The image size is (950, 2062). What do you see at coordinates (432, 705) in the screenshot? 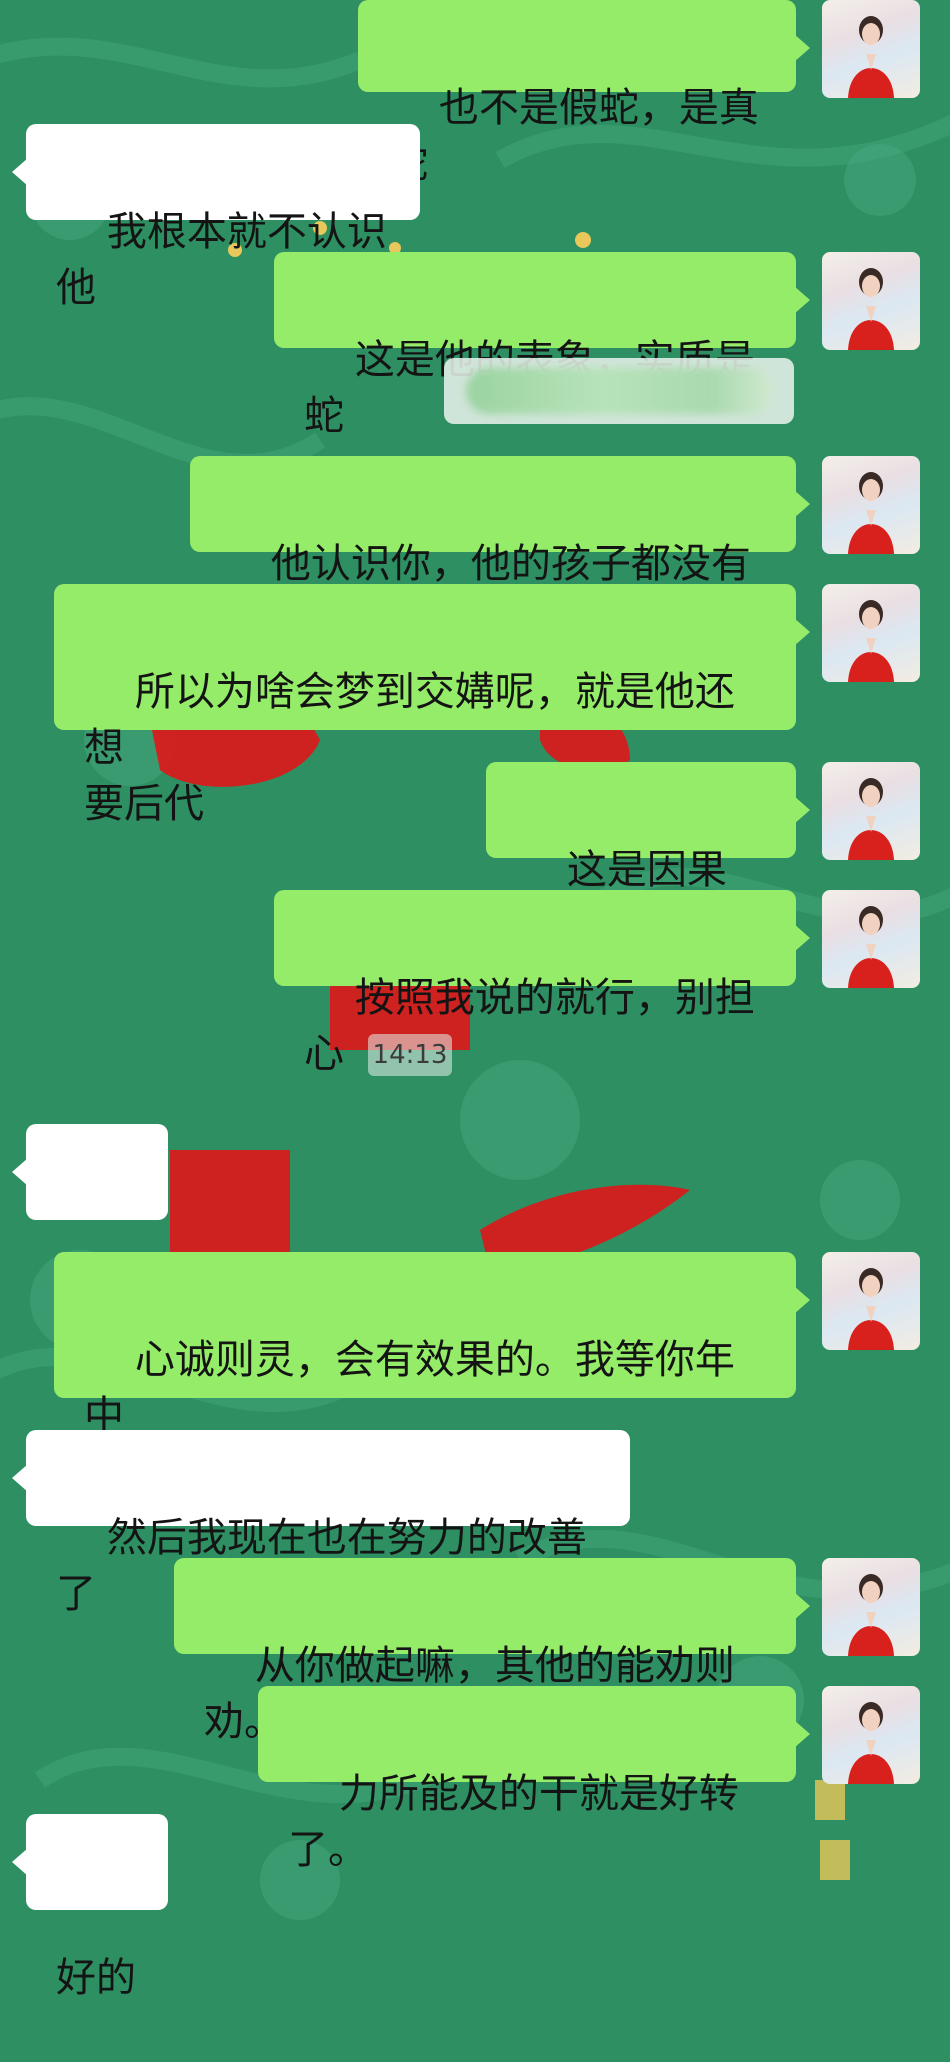
I see `chat-bubble-outgoing: 所以为啥会梦到交媾呢，就是他还想 要后代` at bounding box center [432, 705].